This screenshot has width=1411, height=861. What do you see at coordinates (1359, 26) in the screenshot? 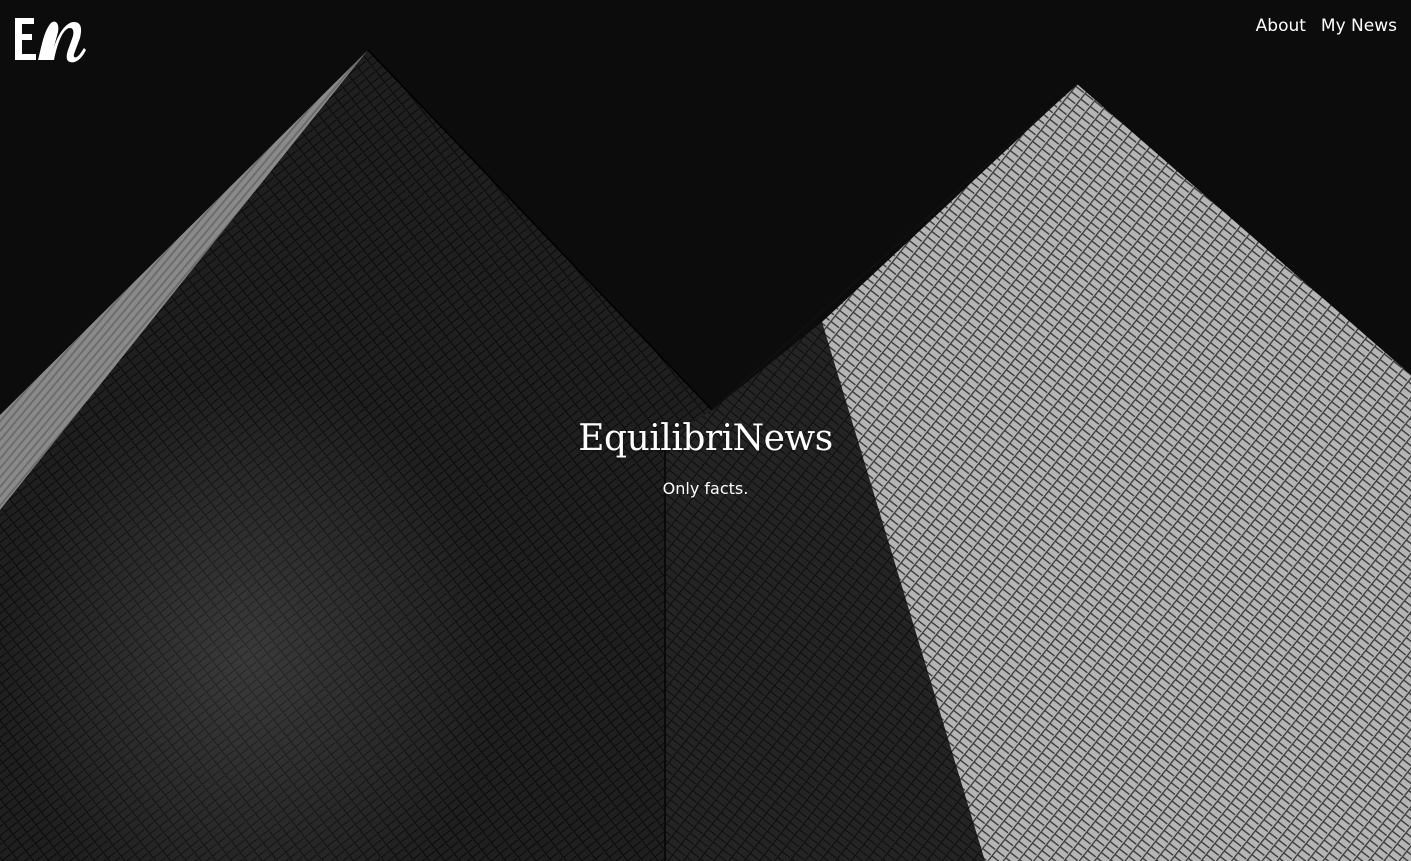
I see `nav-item-my-news: My News` at bounding box center [1359, 26].